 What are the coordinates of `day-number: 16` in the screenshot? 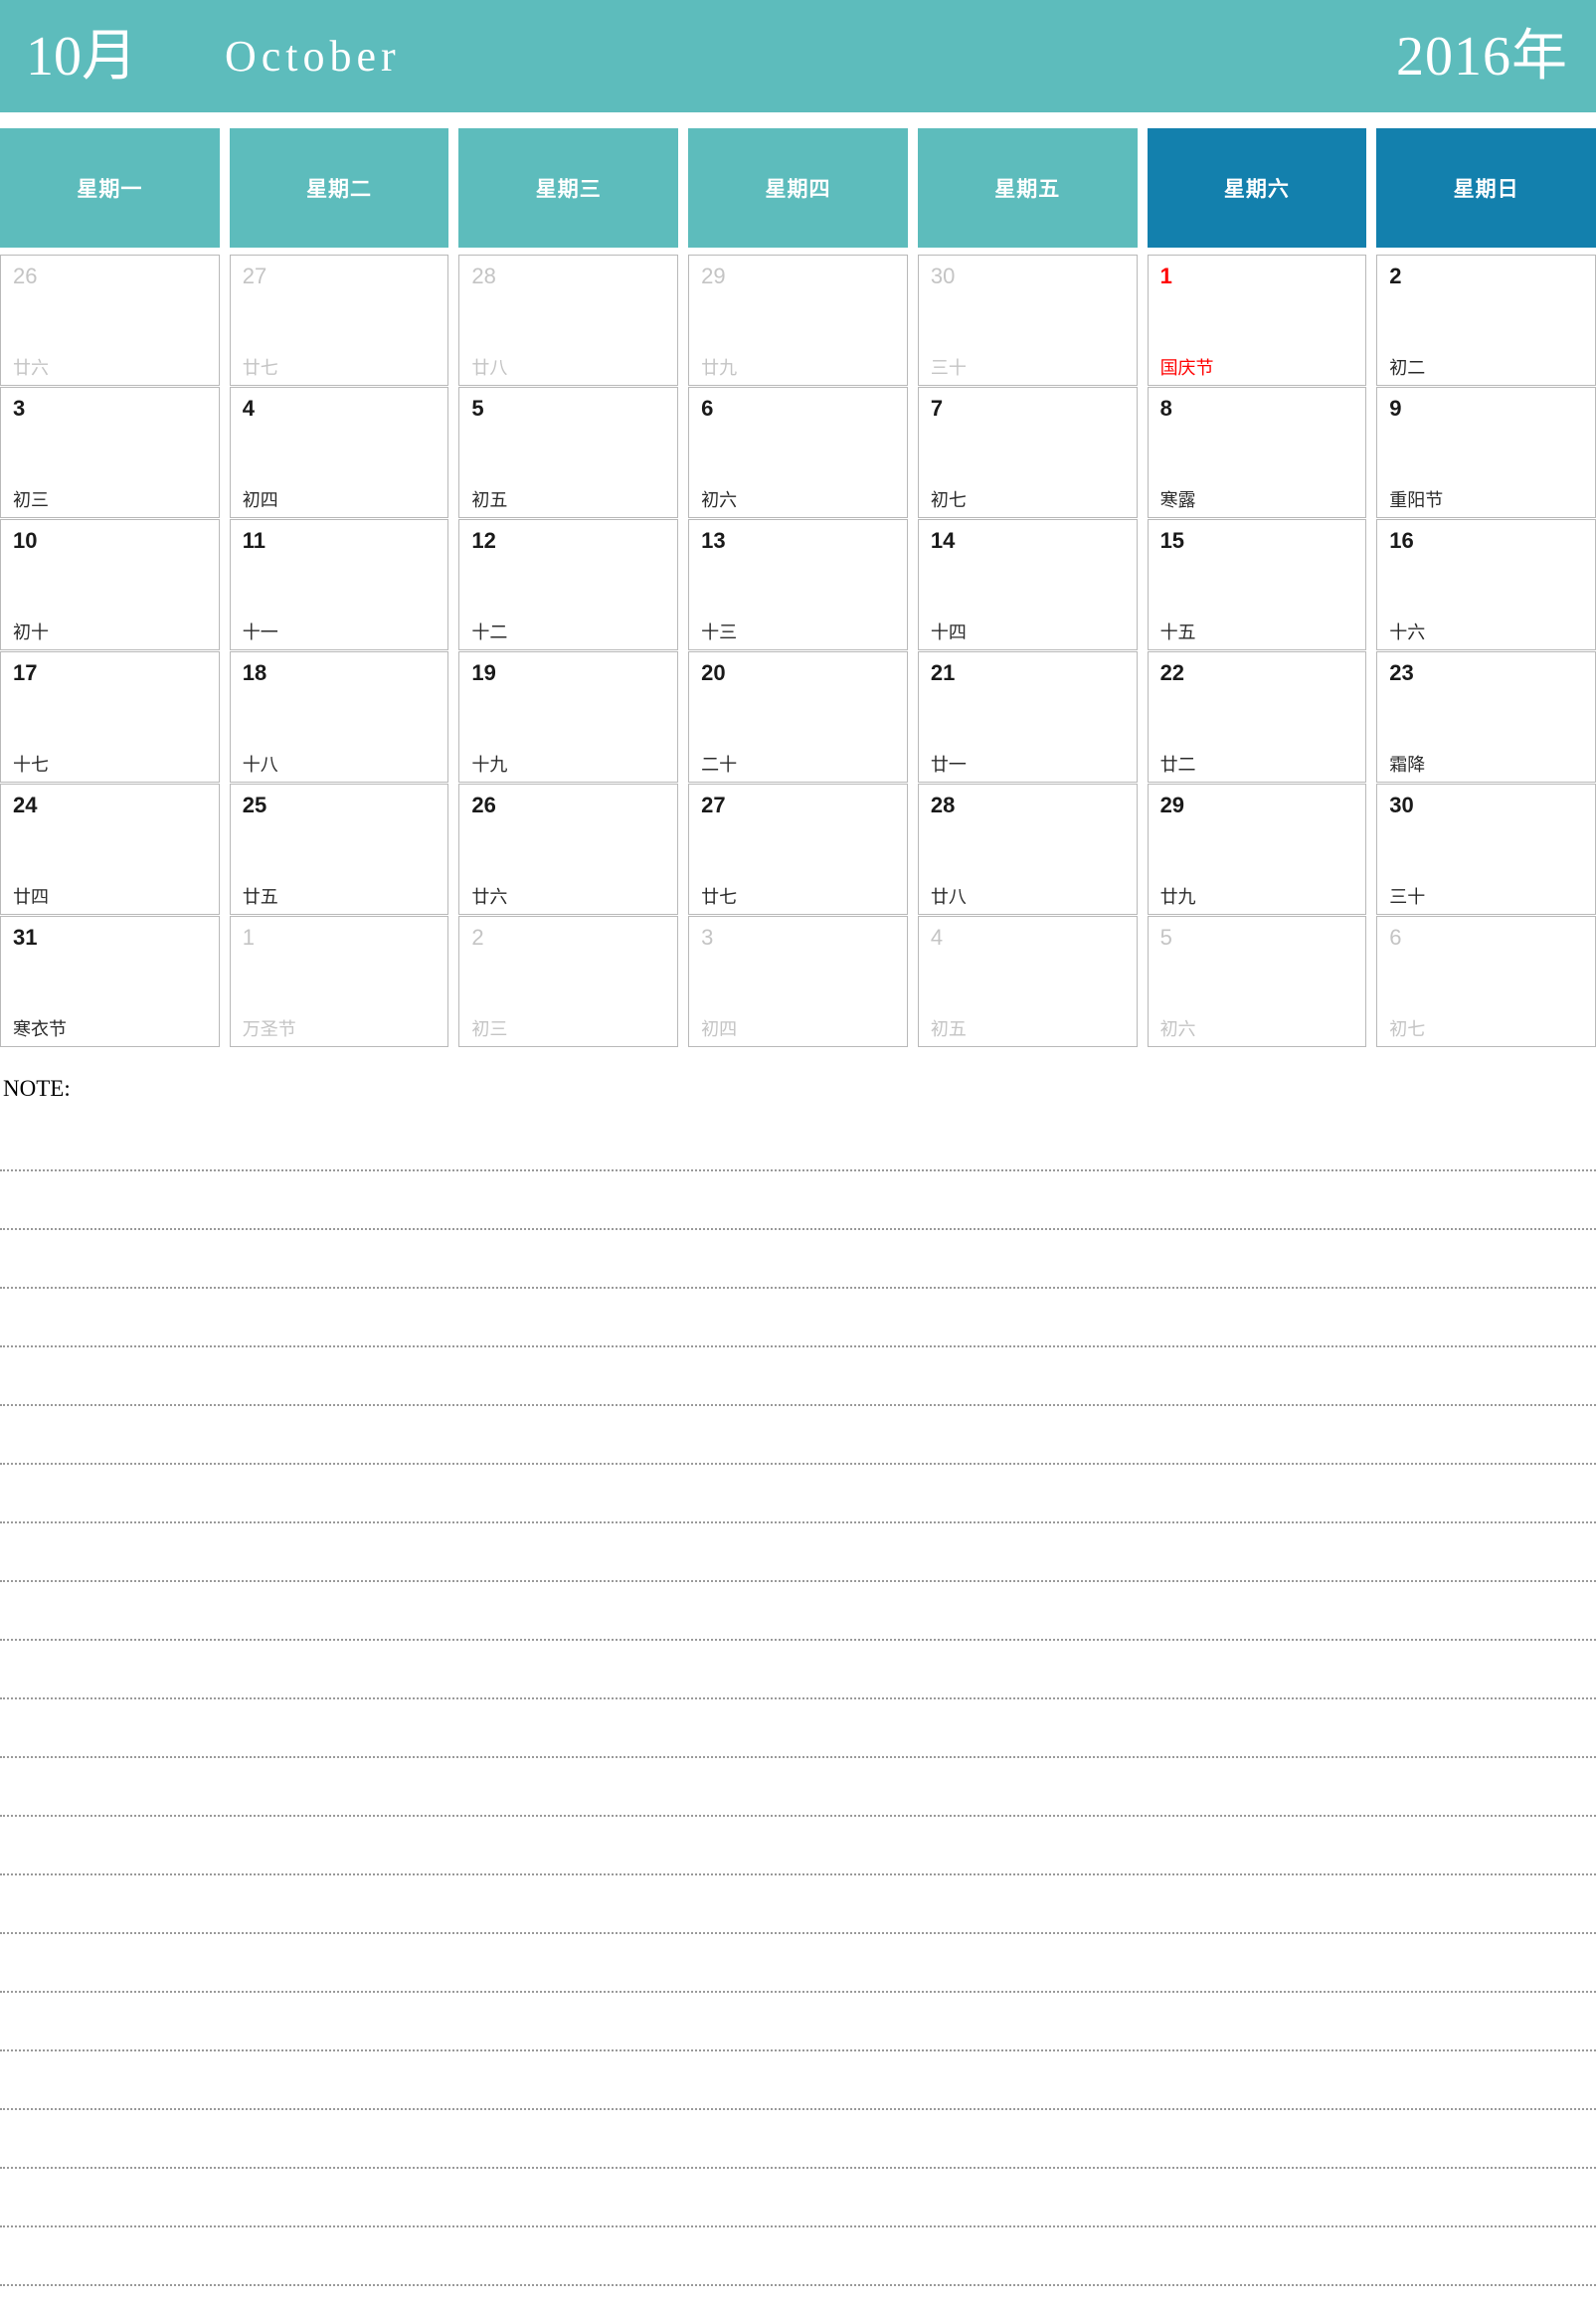 It's located at (1401, 541).